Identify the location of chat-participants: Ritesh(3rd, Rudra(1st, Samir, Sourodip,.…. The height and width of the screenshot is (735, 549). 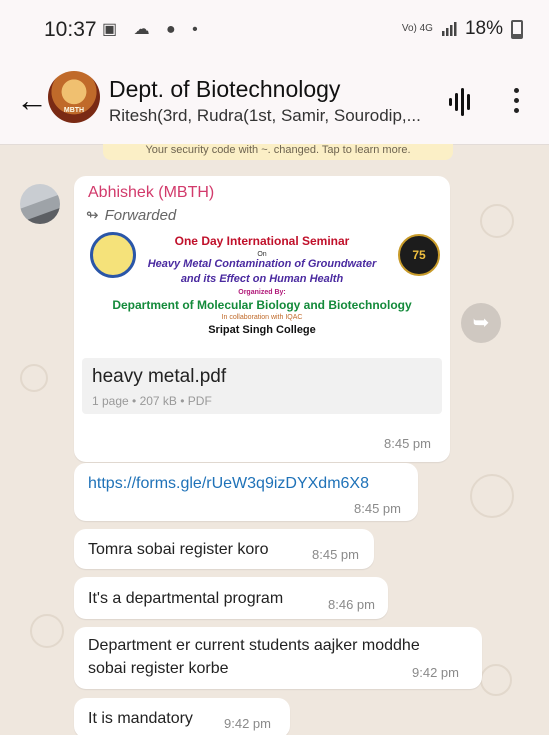
(265, 116).